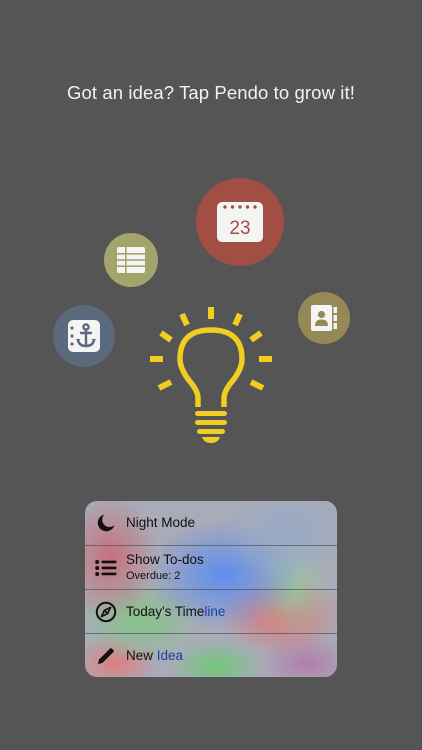 Image resolution: width=422 pixels, height=750 pixels. What do you see at coordinates (211, 655) in the screenshot?
I see `menu-item-new-idea: New Idea` at bounding box center [211, 655].